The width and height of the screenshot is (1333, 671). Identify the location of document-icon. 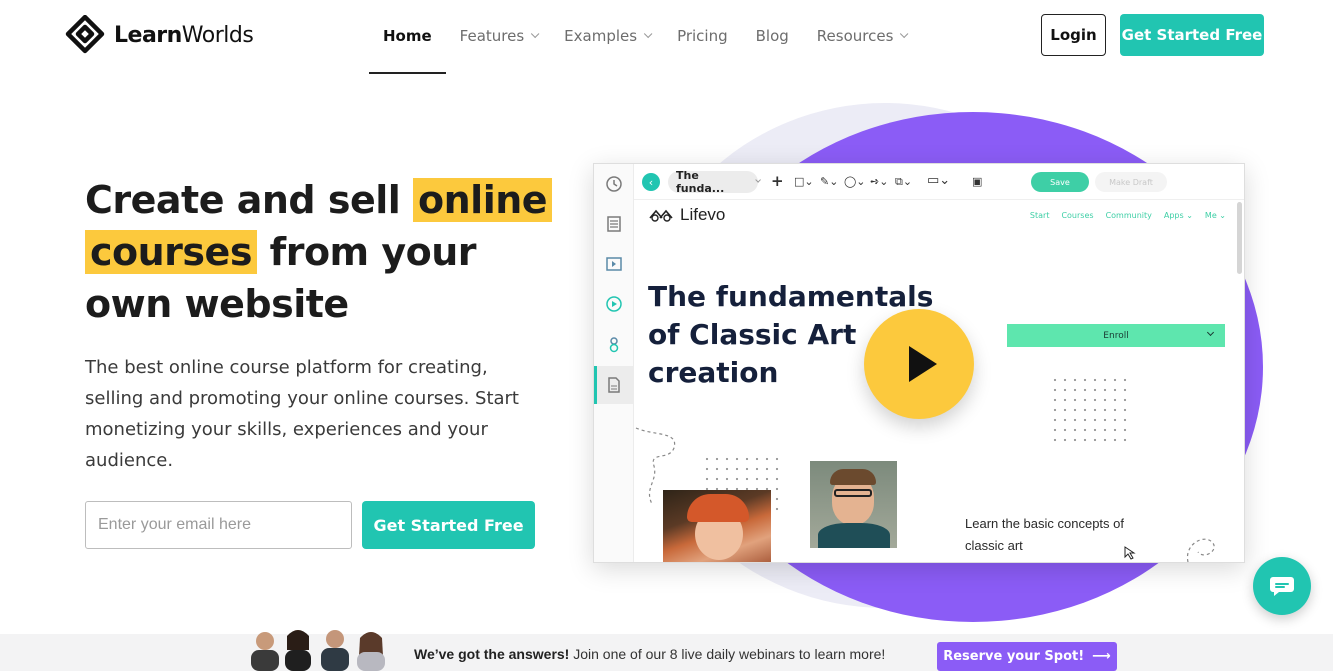
(614, 385).